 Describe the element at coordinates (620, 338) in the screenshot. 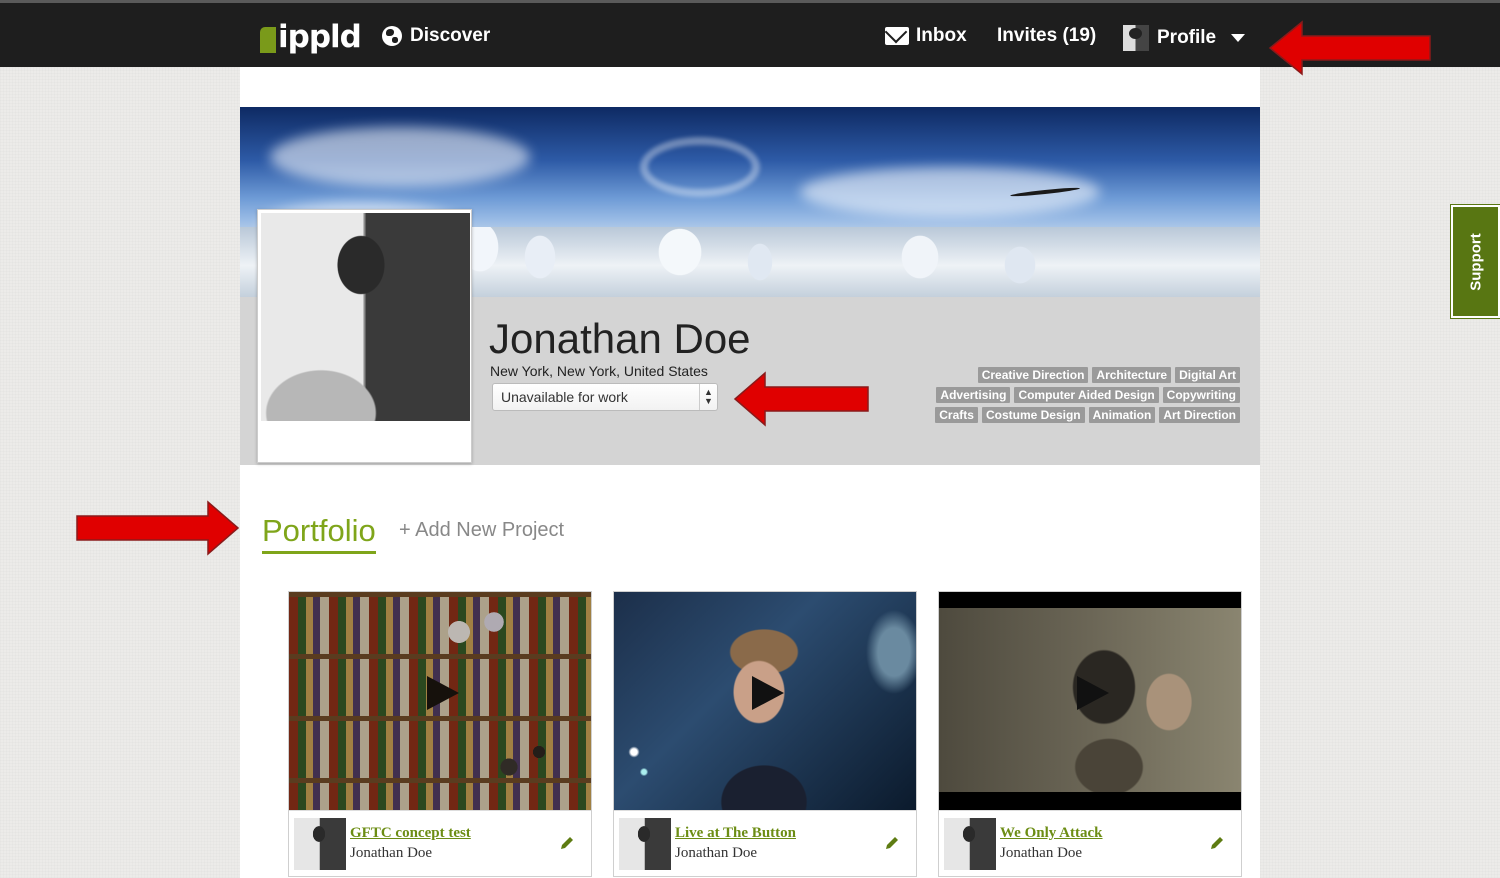

I see `profile-name: Jonathan Doe` at that location.